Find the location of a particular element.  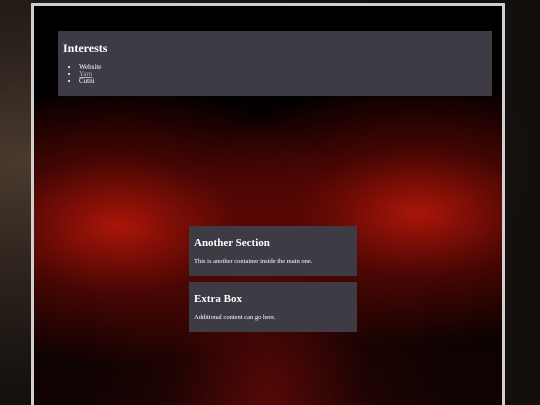

interests-item-cutni: Cutni is located at coordinates (283, 81).